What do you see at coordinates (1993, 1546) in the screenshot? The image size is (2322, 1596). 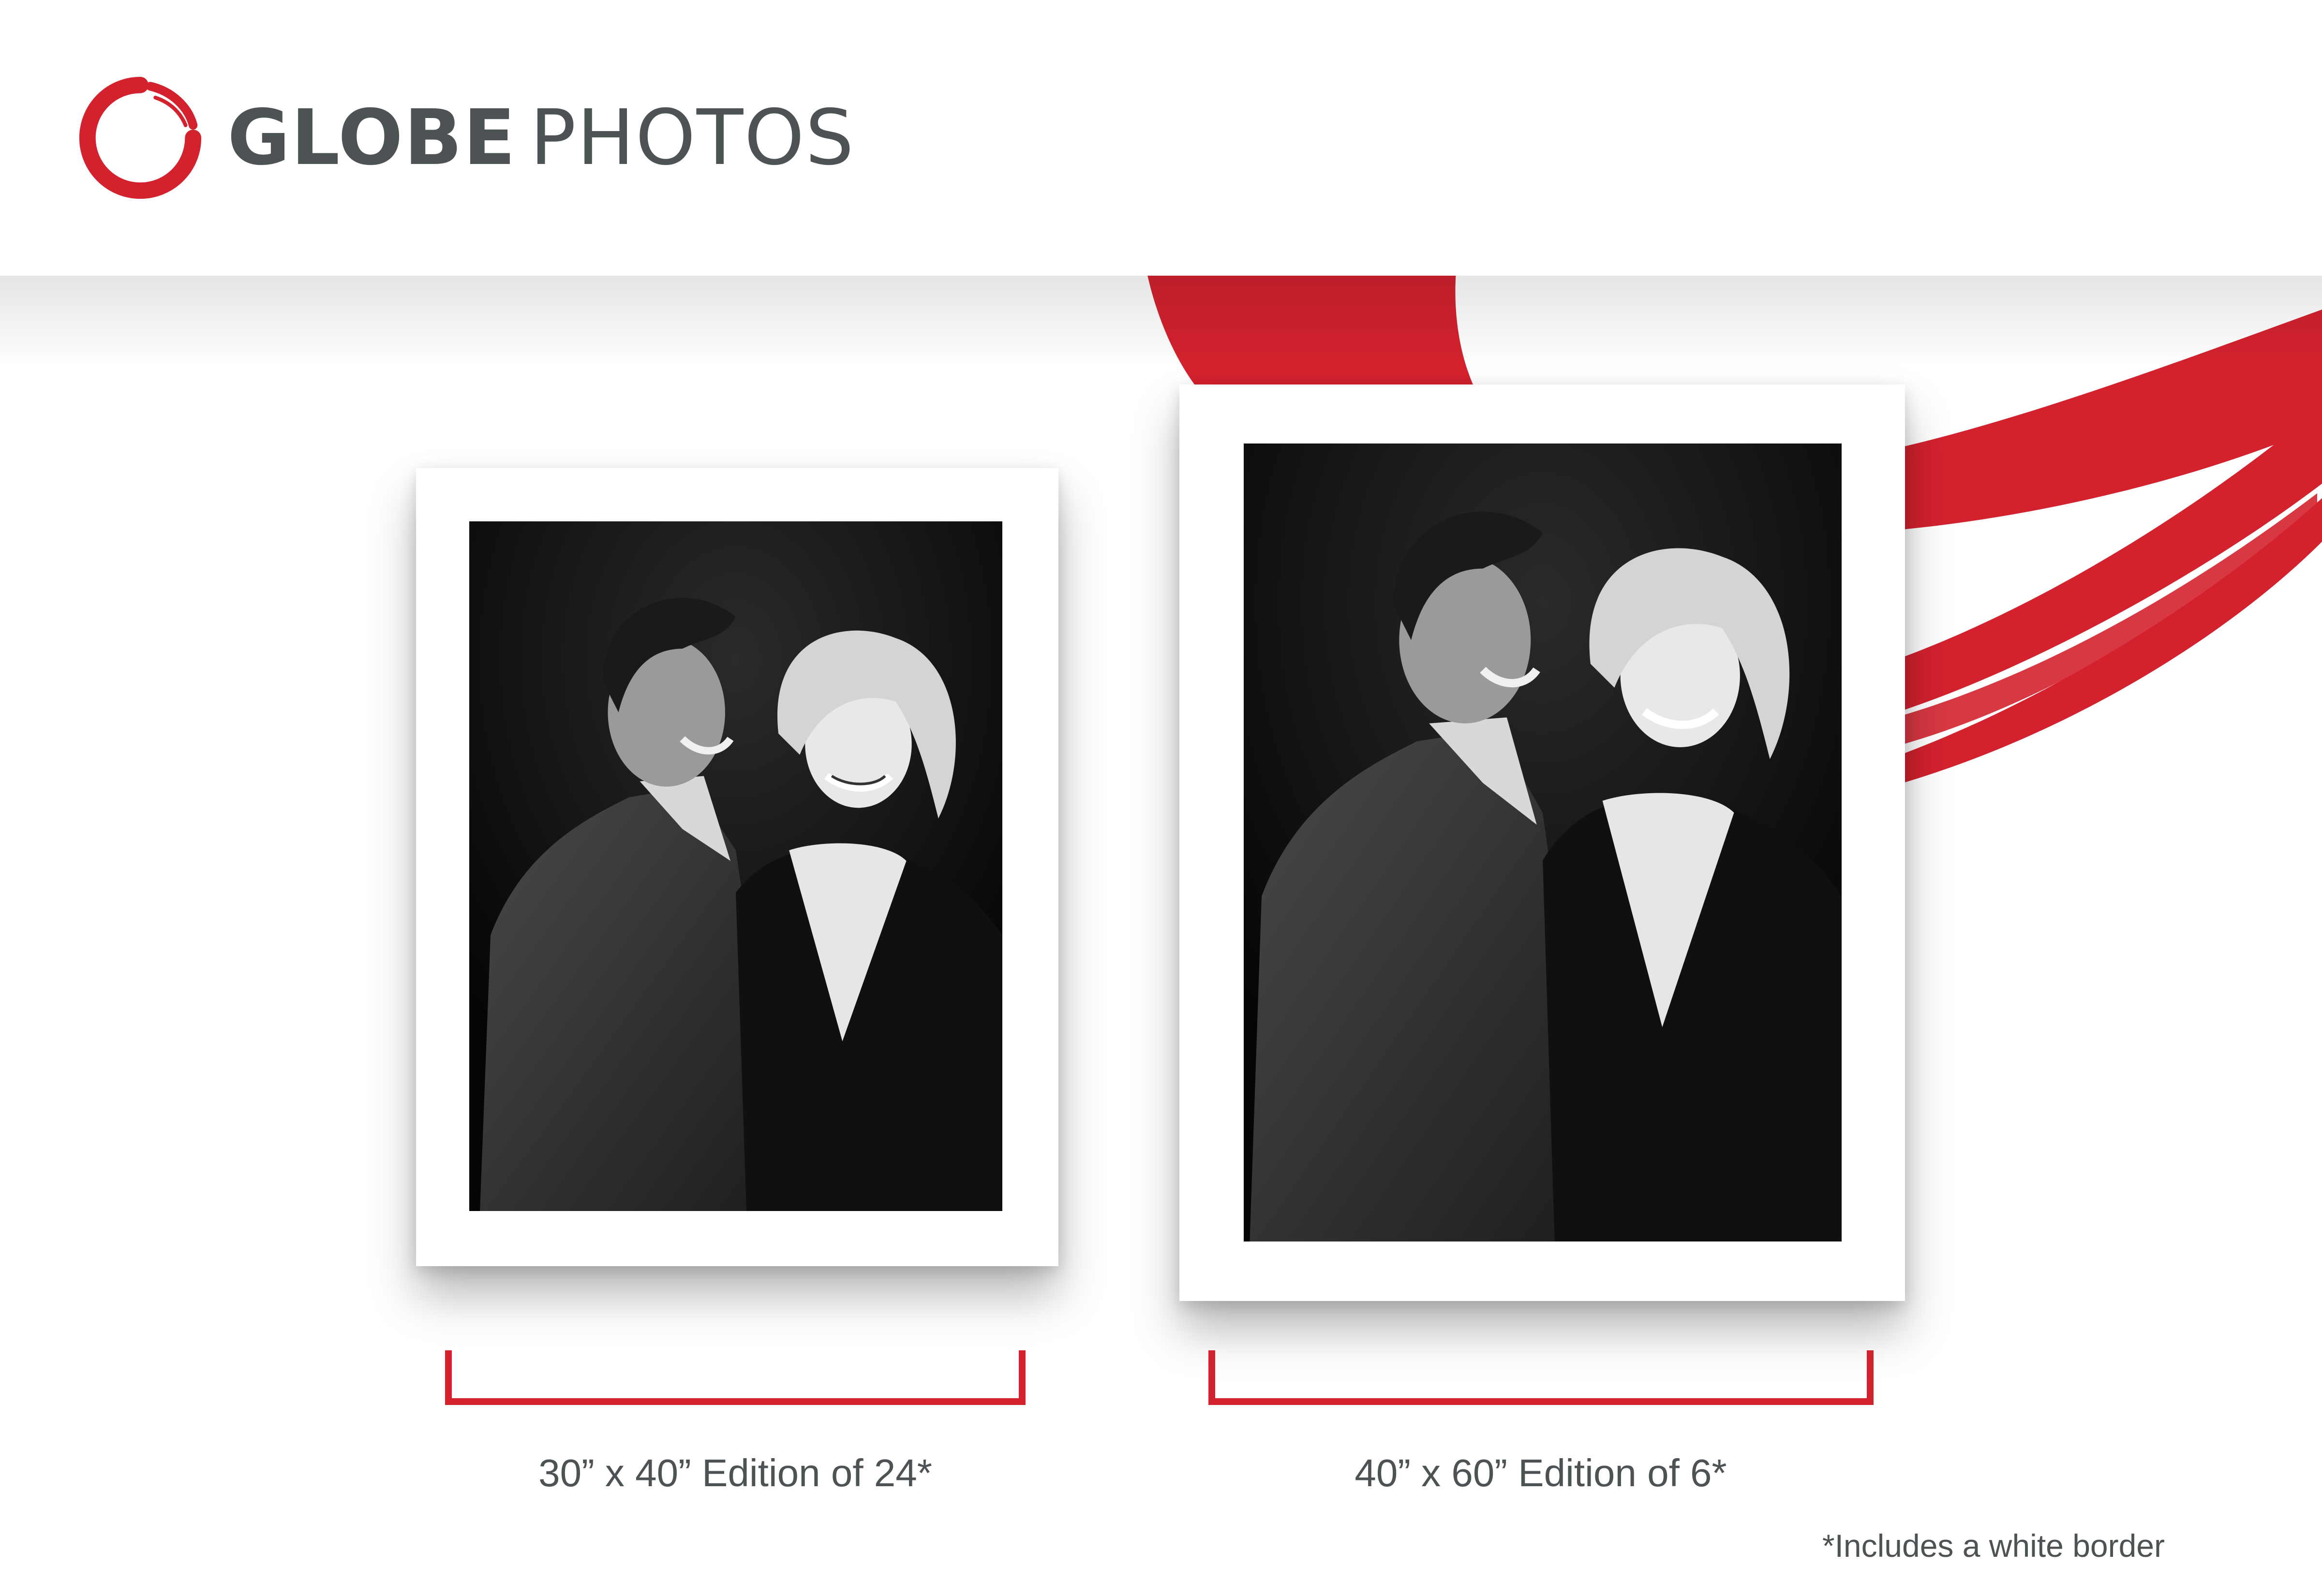 I see `white-border-footnote: *Includes a white border` at bounding box center [1993, 1546].